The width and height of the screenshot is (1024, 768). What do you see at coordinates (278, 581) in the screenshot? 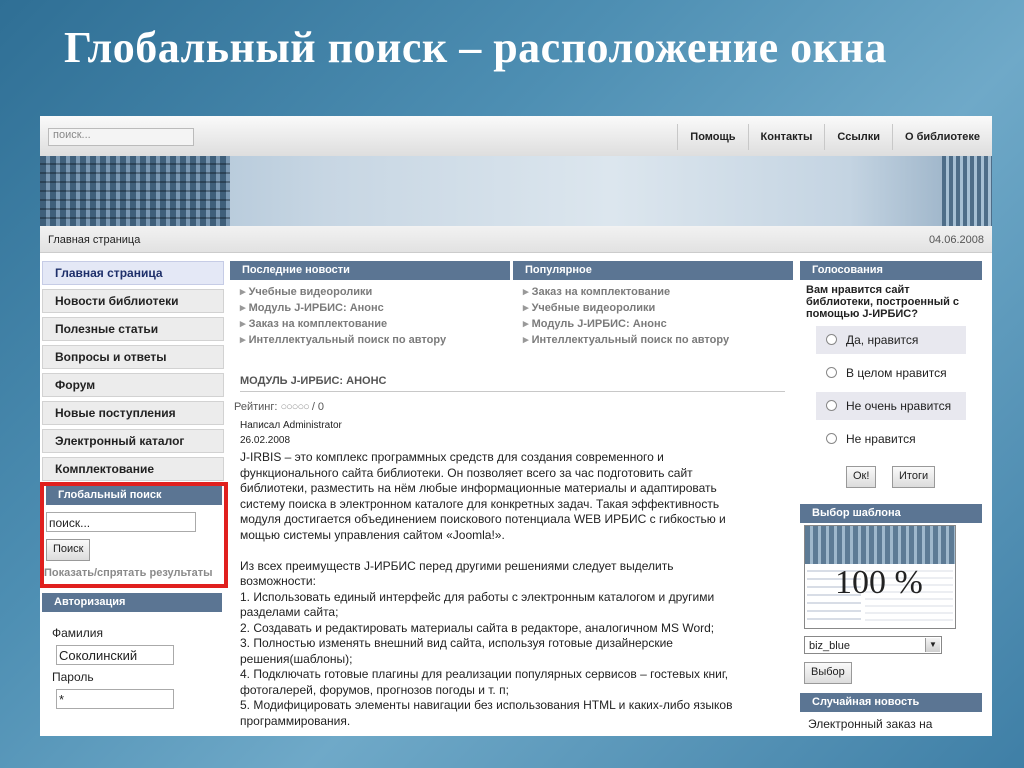
I see `article-line: возможности:` at bounding box center [278, 581].